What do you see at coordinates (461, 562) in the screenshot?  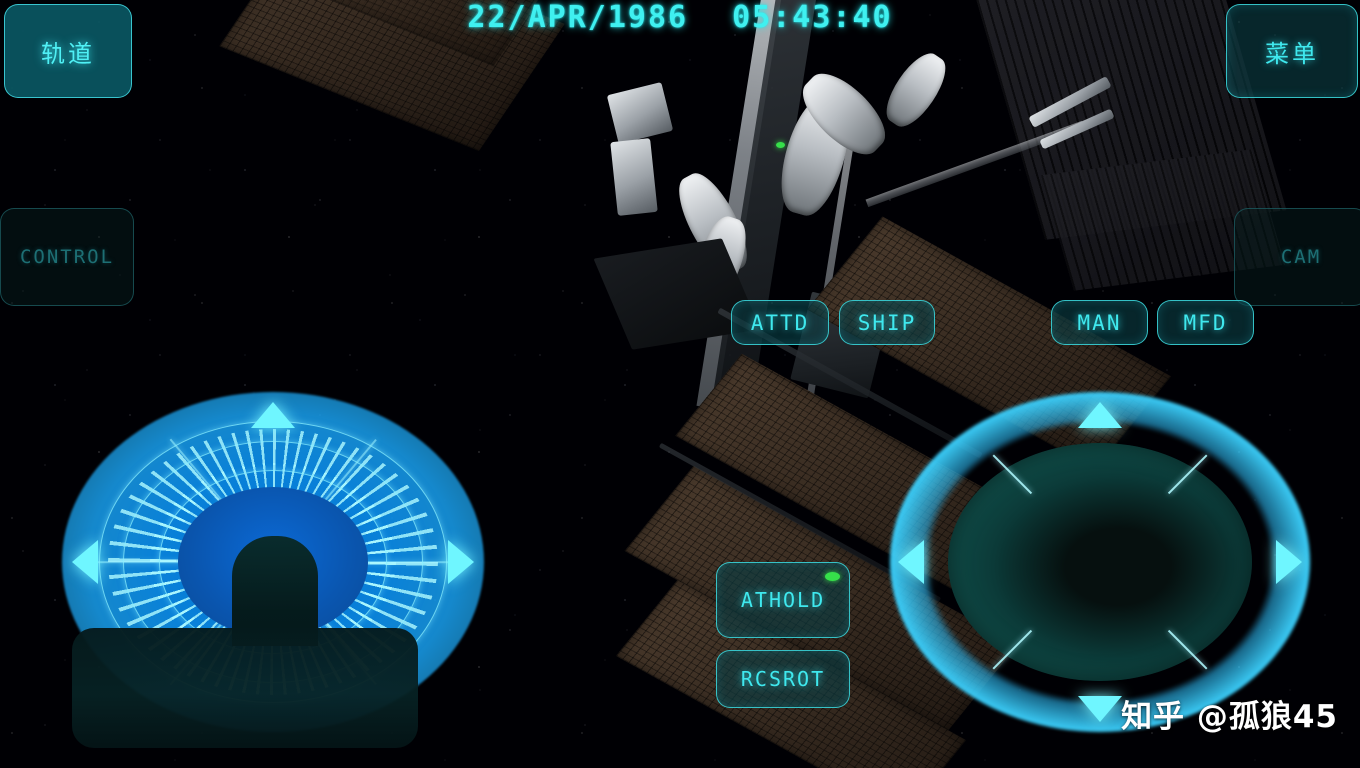 I see `attitude-arrow-right-icon` at bounding box center [461, 562].